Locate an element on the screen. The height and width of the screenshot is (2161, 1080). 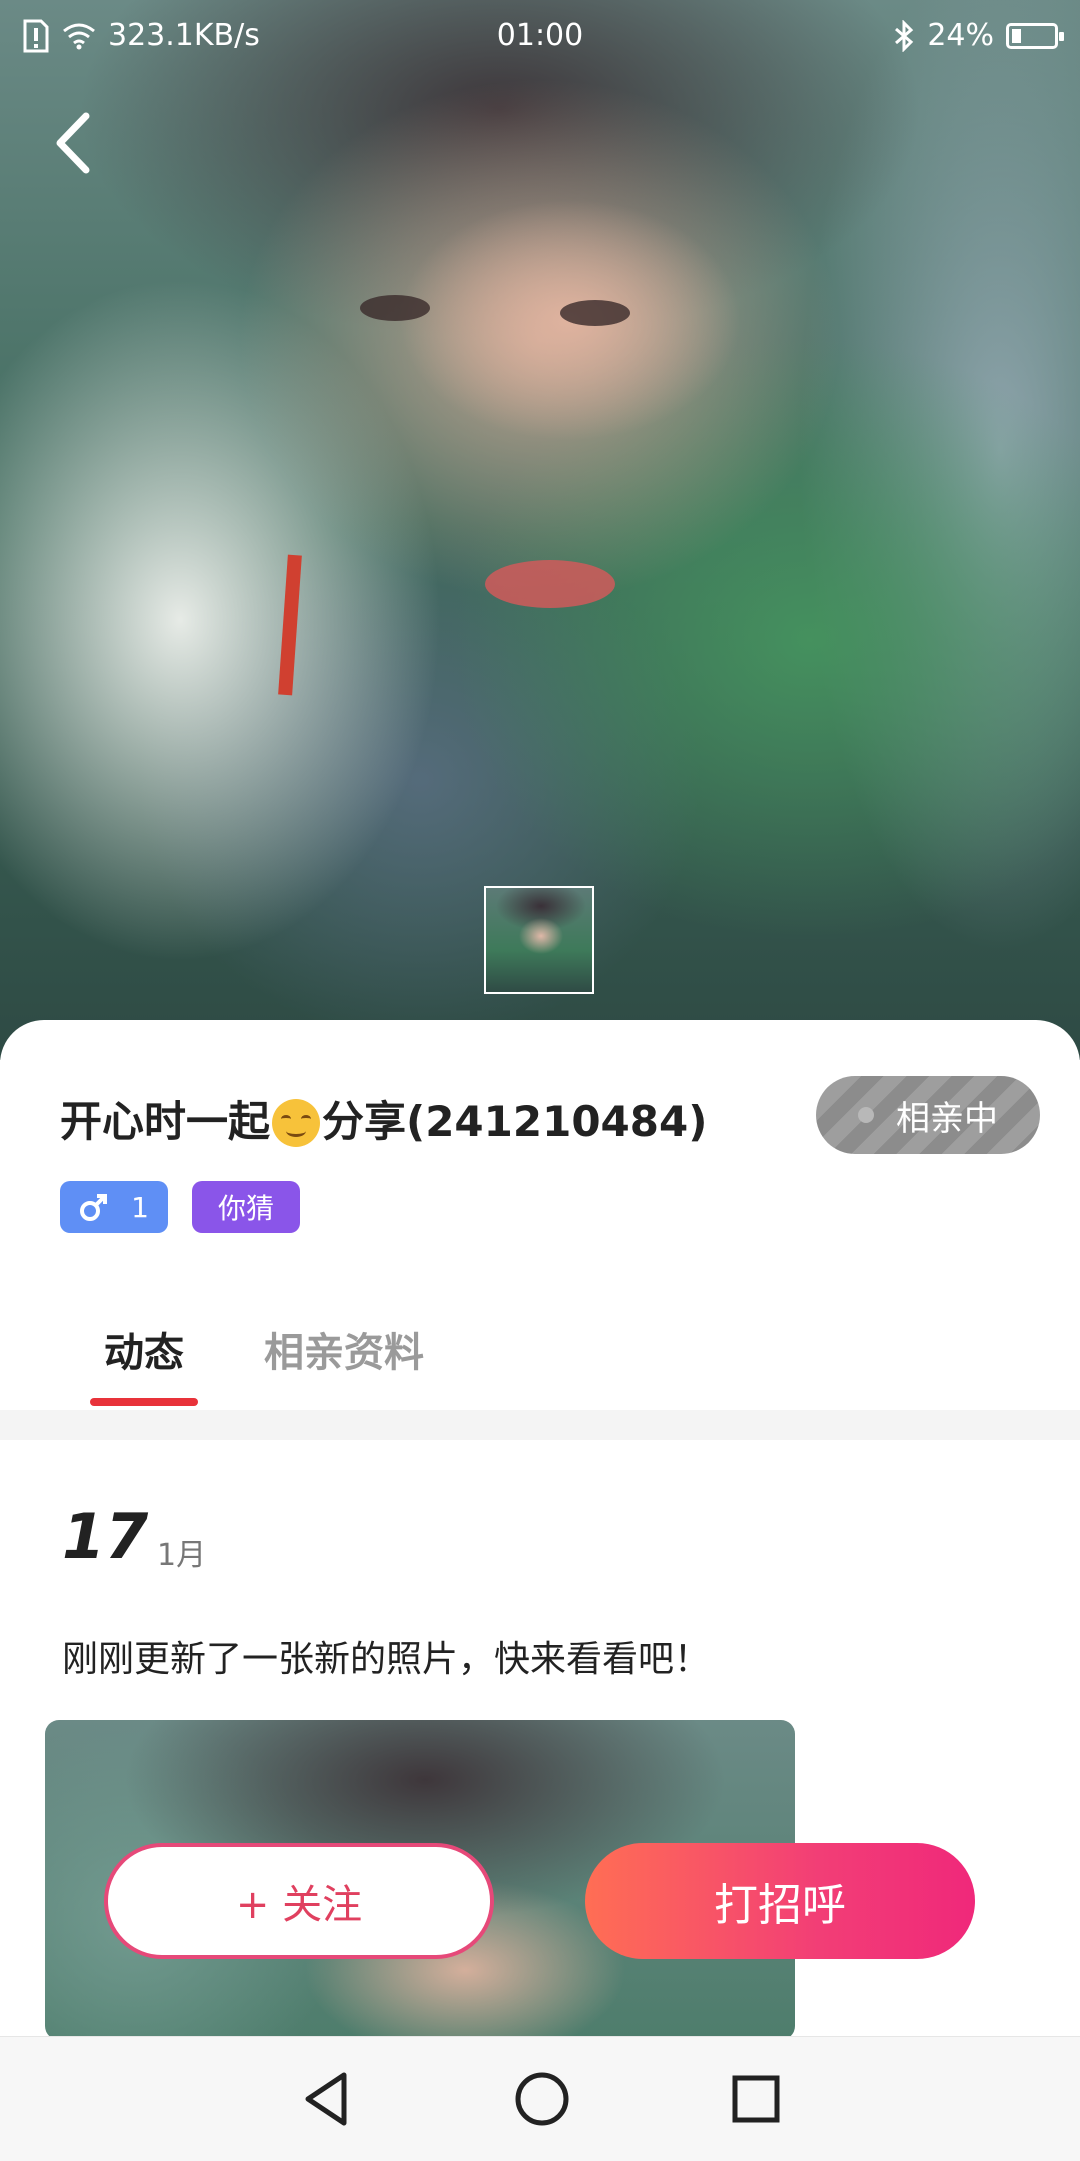
triangle-back-icon is located at coordinates (326, 2099).